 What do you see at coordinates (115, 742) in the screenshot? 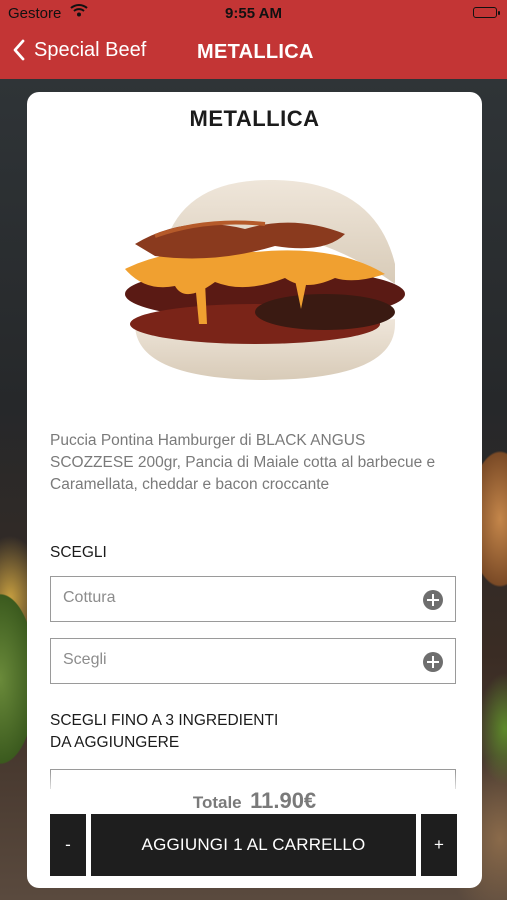
I see `ingredients-label-line2: DA AGGIUNGERE` at bounding box center [115, 742].